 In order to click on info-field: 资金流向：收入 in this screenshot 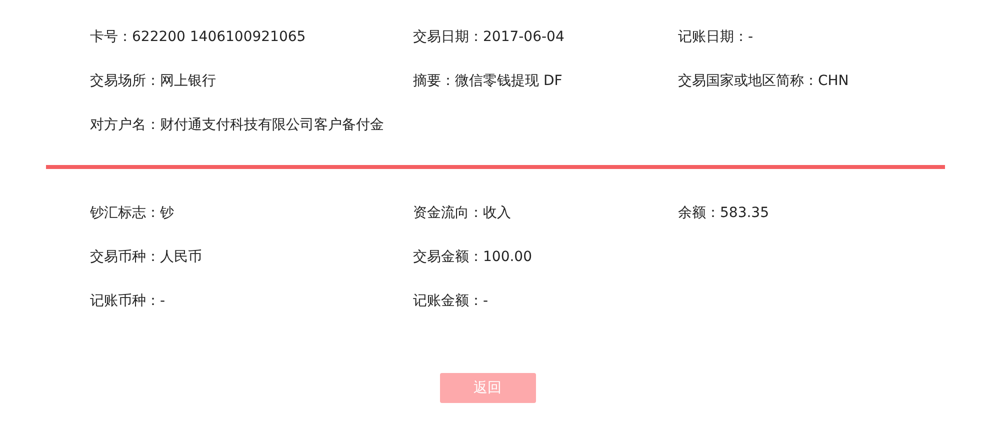, I will do `click(545, 213)`.